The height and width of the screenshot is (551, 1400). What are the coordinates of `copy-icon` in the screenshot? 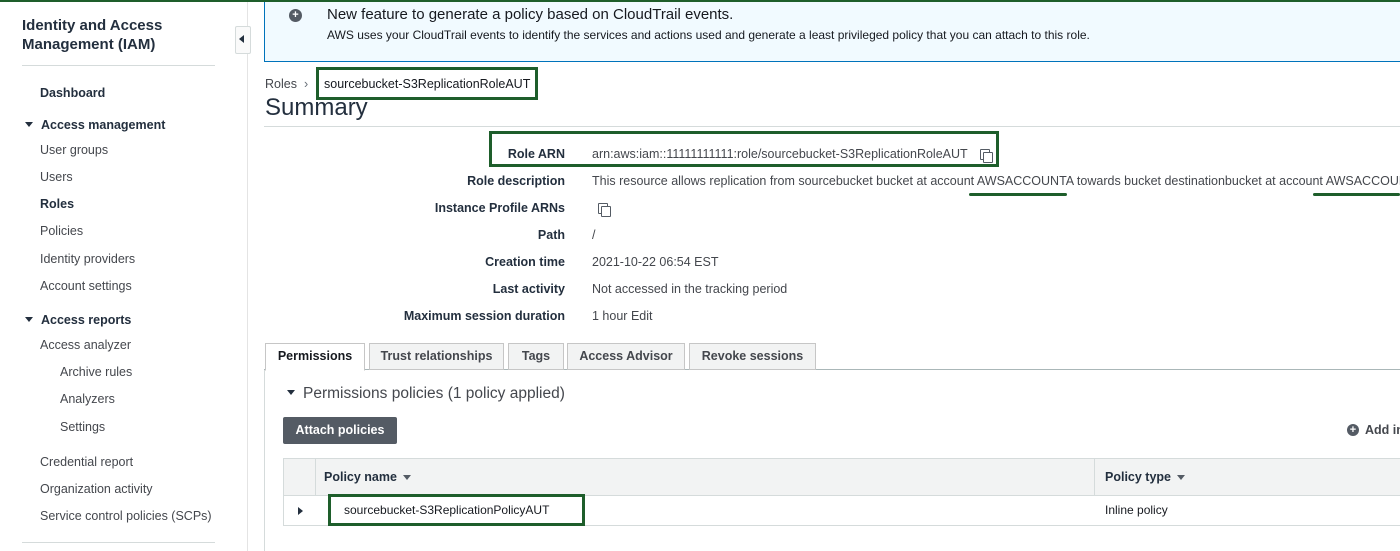 It's located at (604, 209).